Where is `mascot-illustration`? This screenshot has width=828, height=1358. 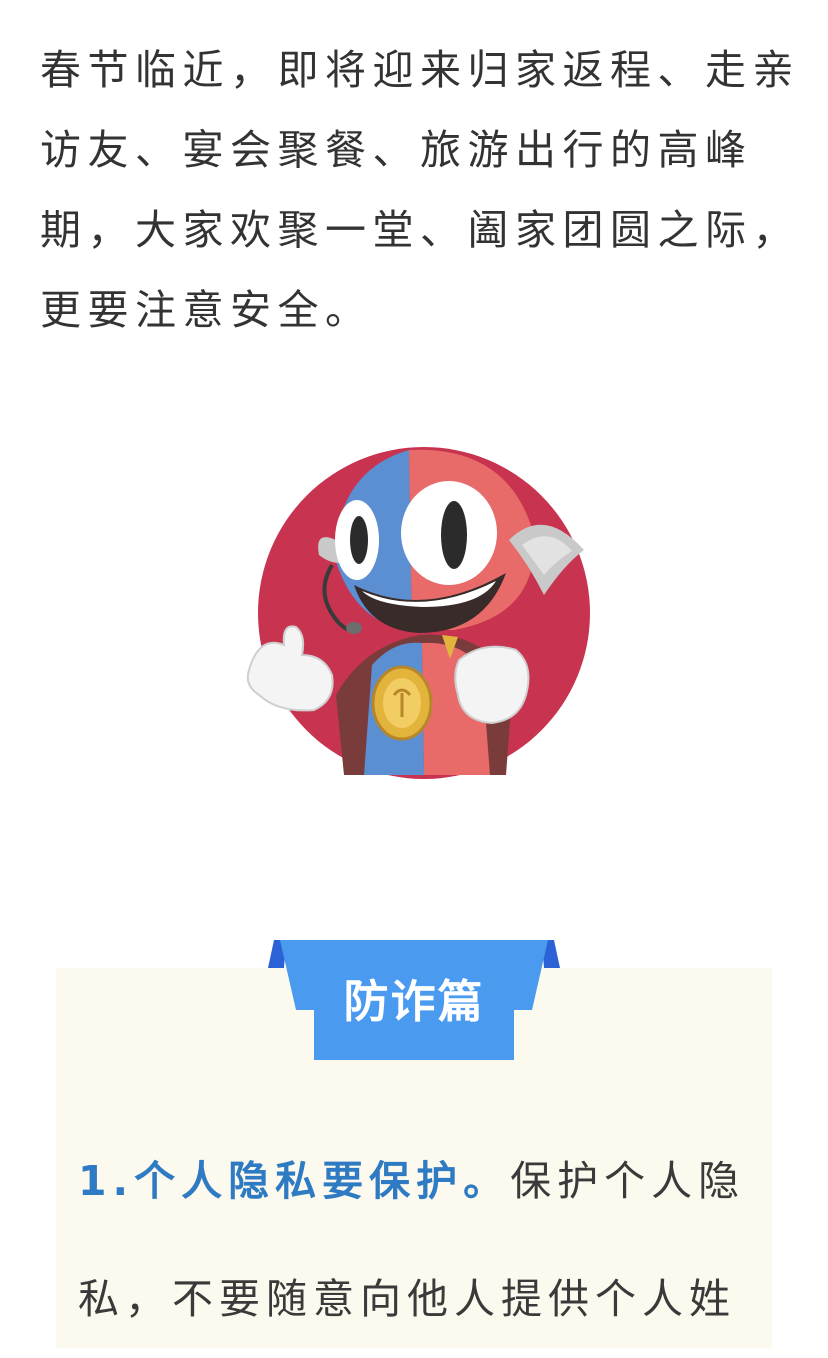
mascot-illustration is located at coordinates (418, 613).